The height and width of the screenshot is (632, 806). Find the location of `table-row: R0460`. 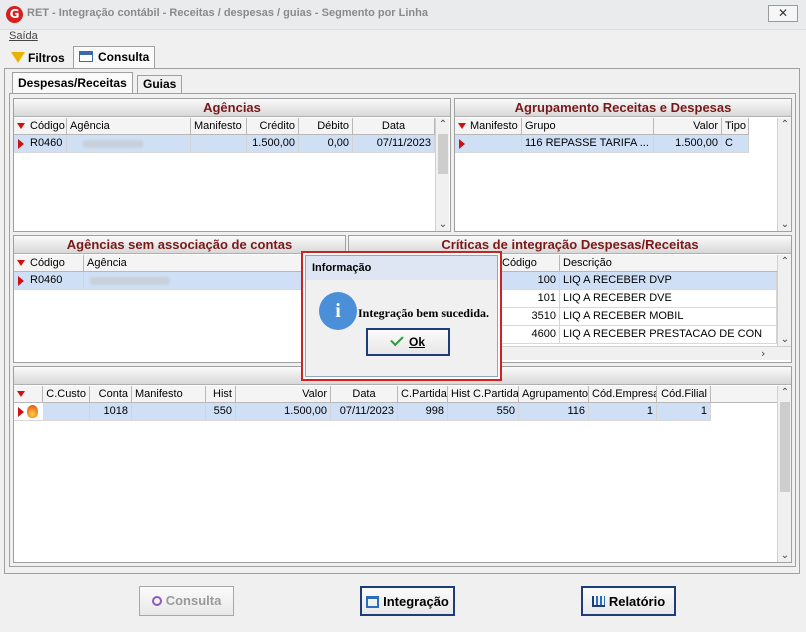

table-row: R0460 is located at coordinates (179, 281).